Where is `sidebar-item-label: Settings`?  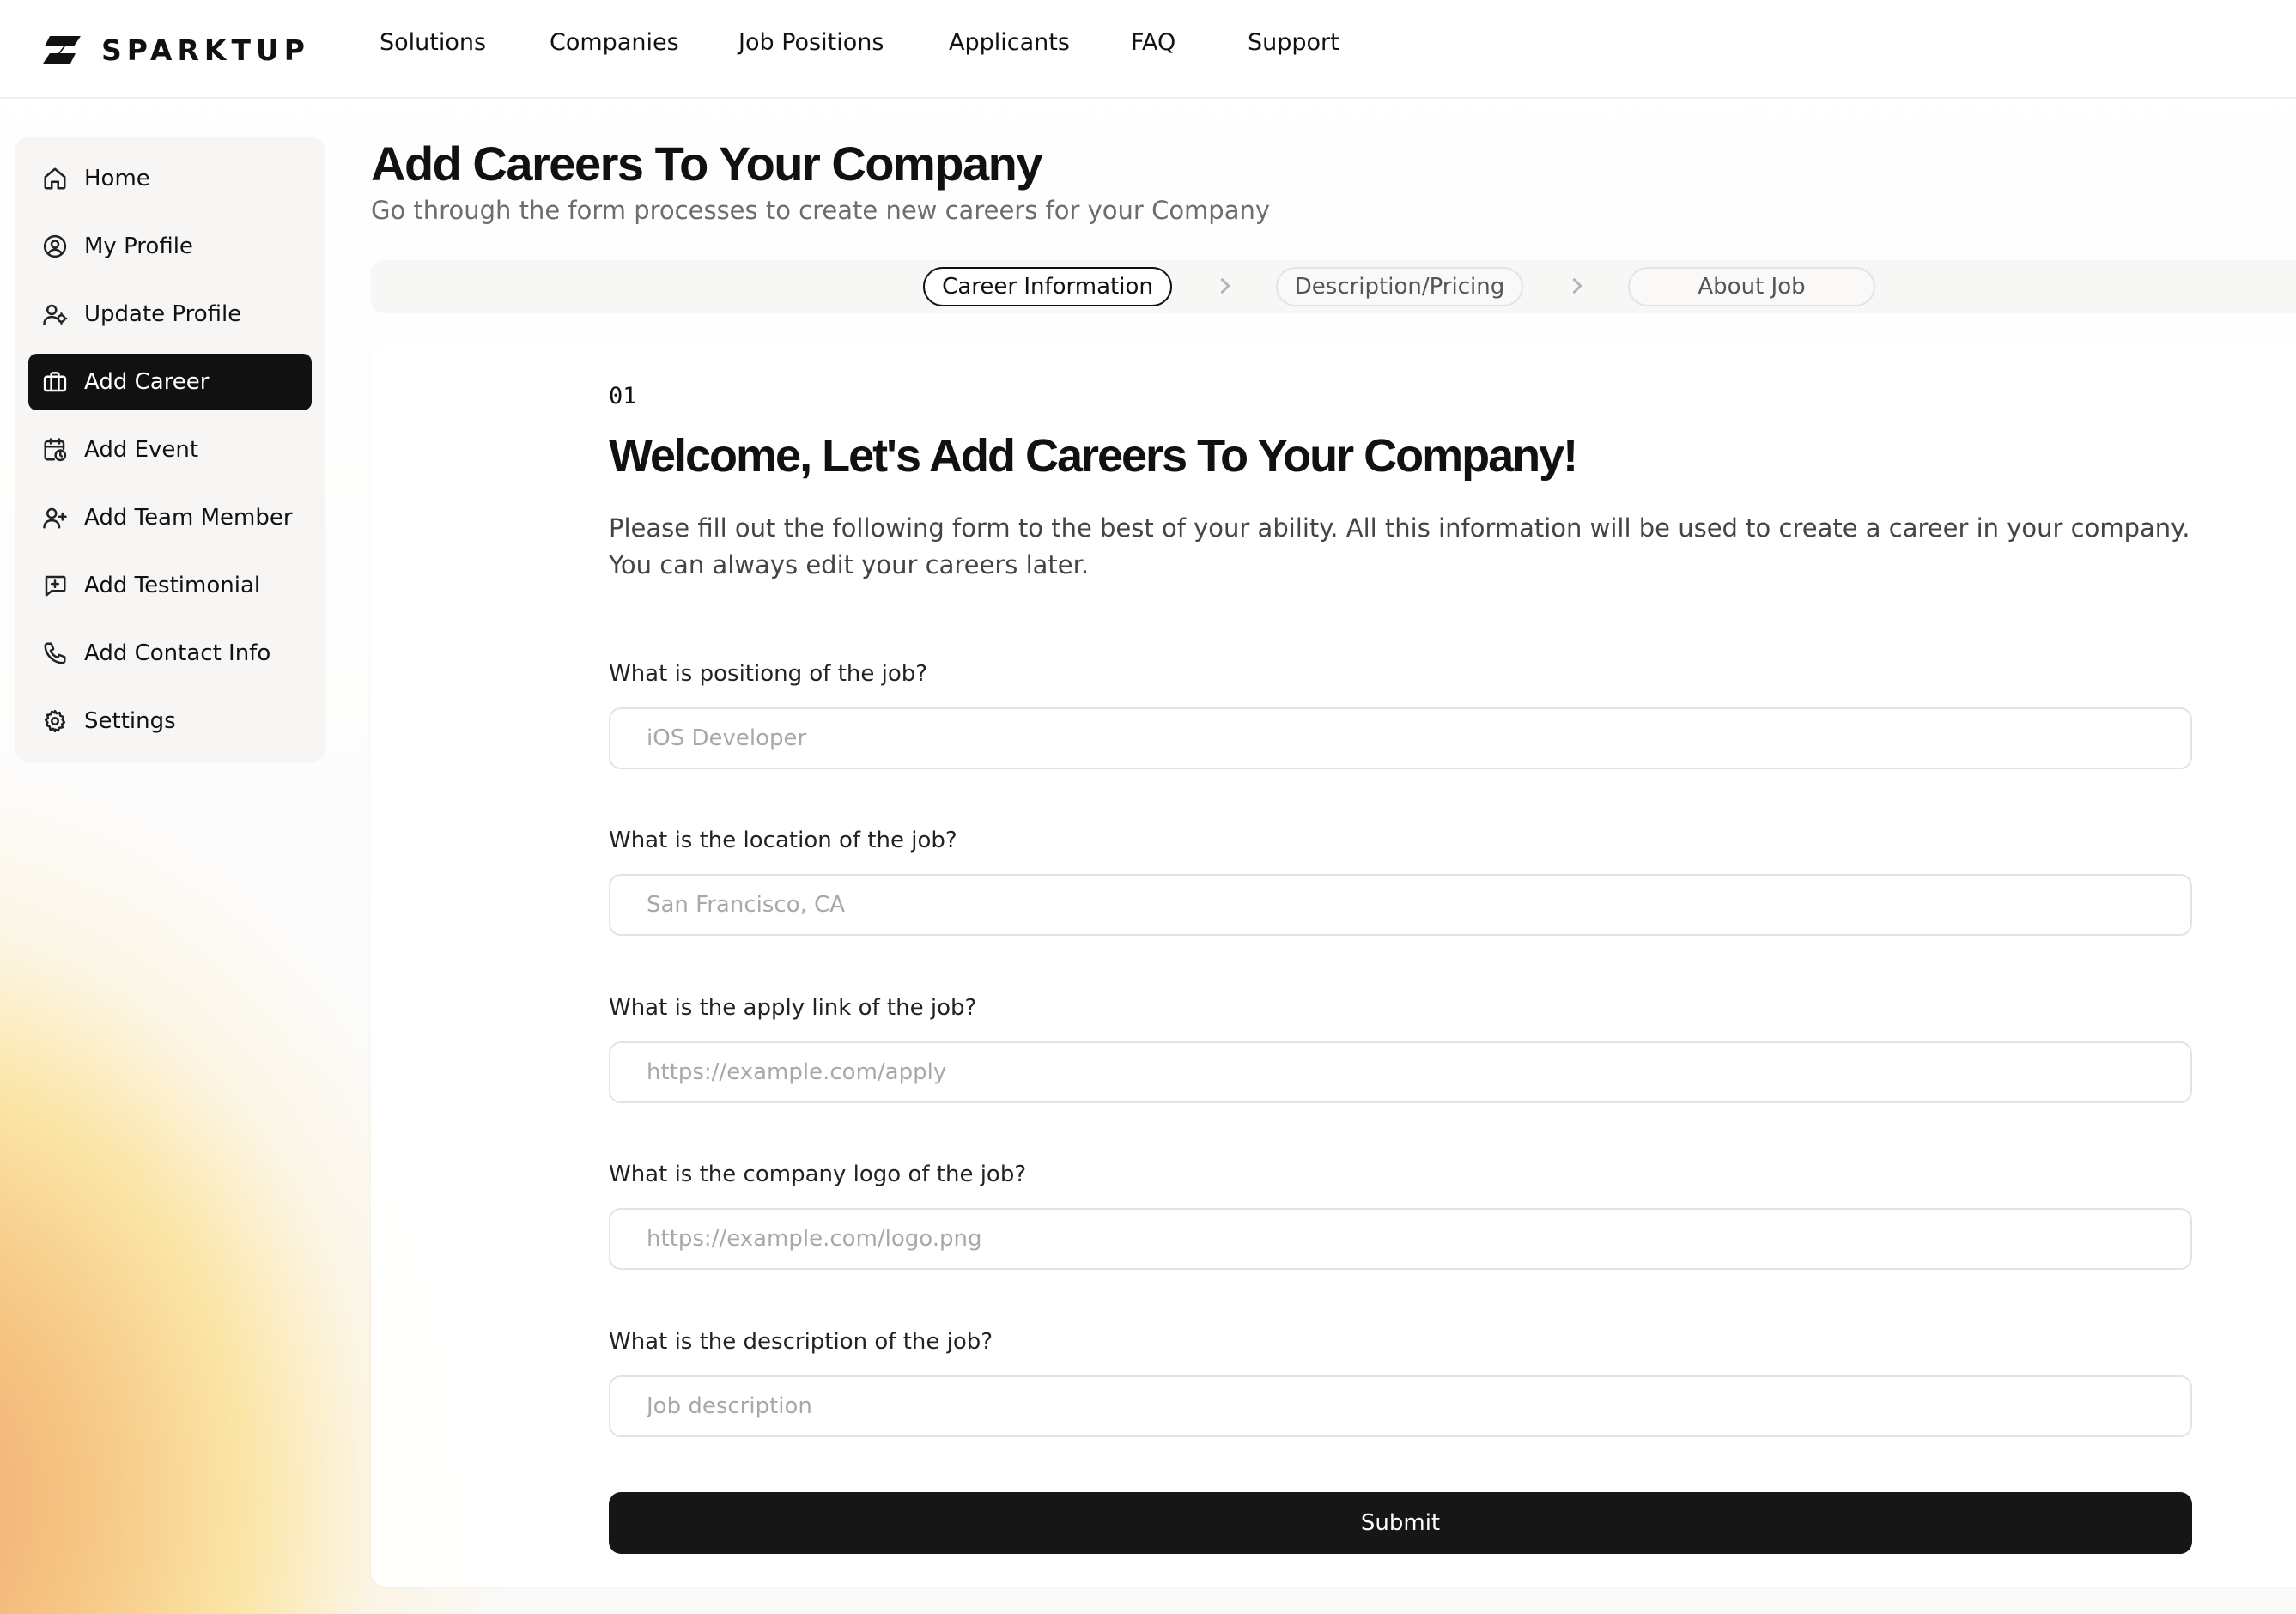
sidebar-item-label: Settings is located at coordinates (130, 721).